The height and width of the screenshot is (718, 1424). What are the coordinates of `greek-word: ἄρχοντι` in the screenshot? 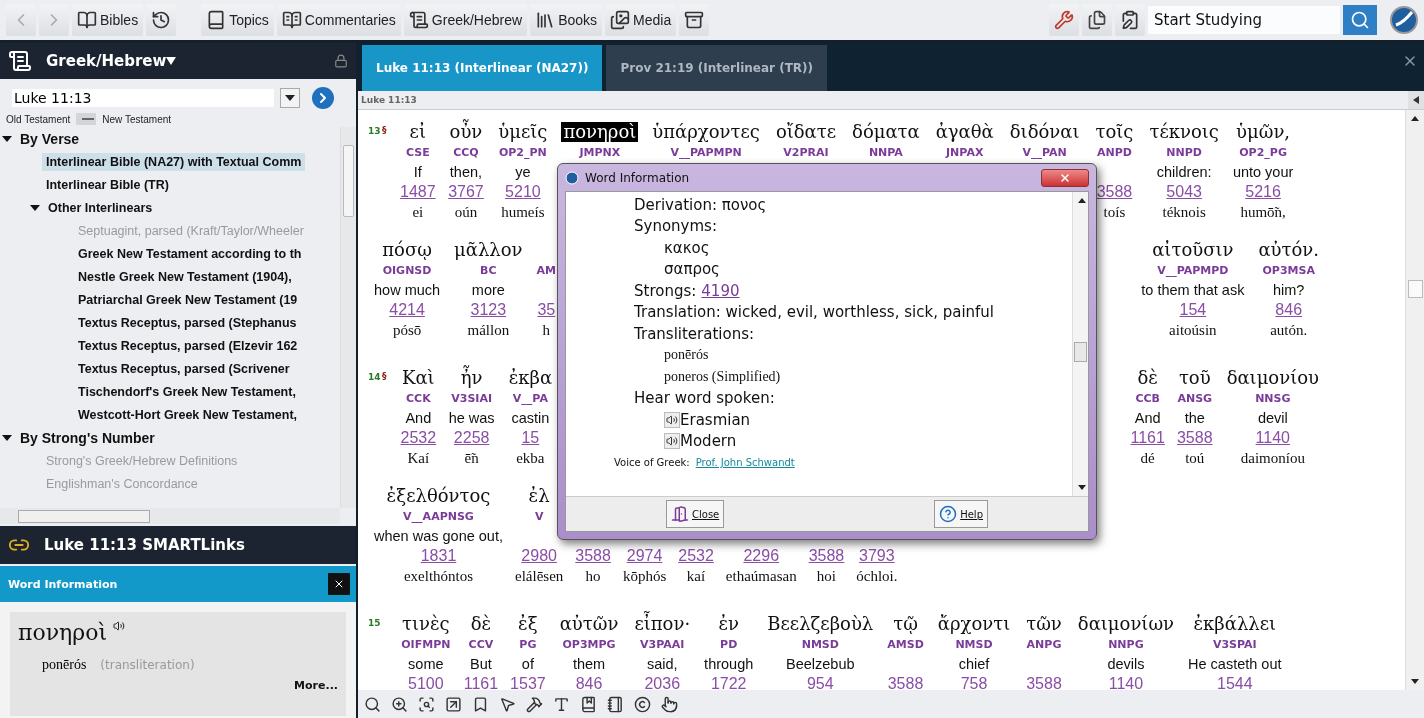 It's located at (974, 624).